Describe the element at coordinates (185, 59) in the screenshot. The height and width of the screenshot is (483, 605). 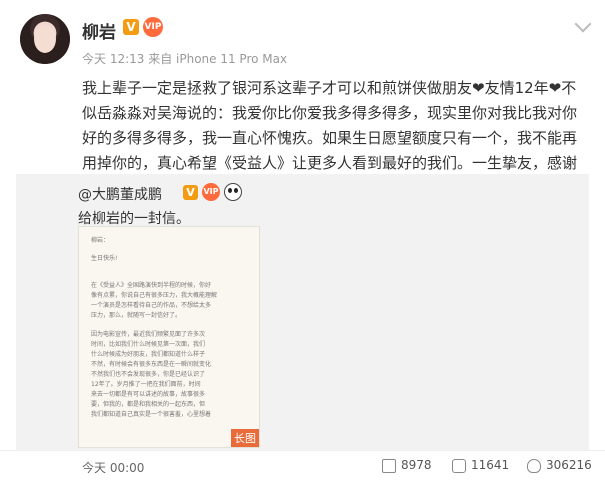
I see `post-meta: 今天 12:13 来自 iPhone 11 Pro Max` at that location.